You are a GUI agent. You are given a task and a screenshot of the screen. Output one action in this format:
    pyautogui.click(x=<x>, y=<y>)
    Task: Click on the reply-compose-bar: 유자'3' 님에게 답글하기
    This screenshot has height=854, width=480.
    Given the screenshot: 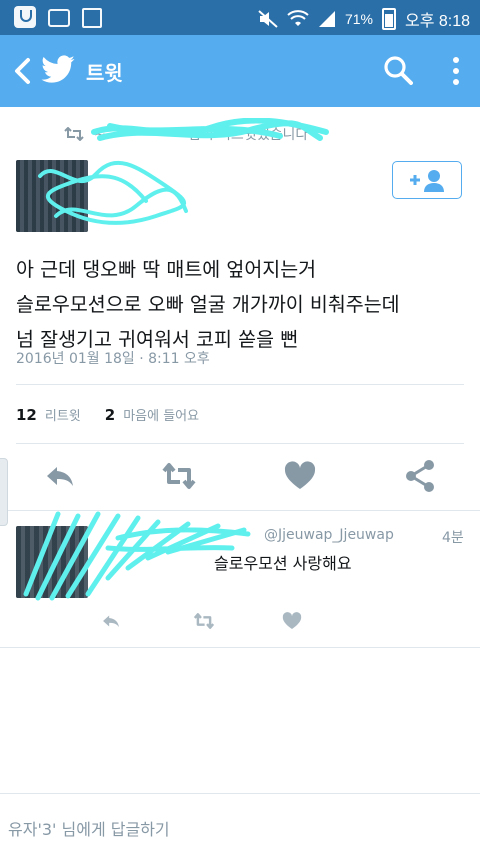 What is the action you would take?
    pyautogui.click(x=240, y=823)
    